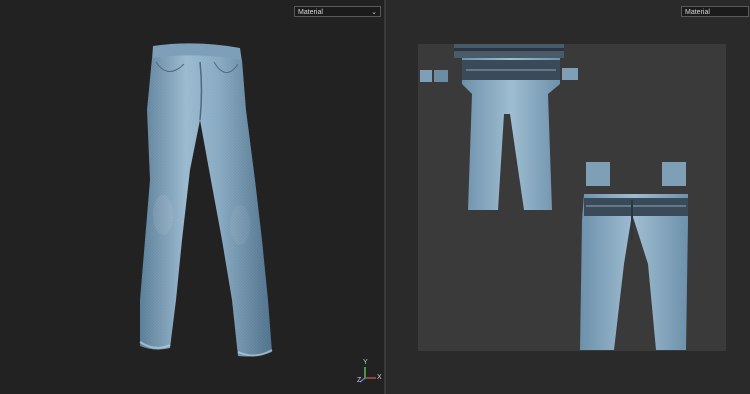 The image size is (750, 394). What do you see at coordinates (365, 362) in the screenshot?
I see `axis-y-label: Y` at bounding box center [365, 362].